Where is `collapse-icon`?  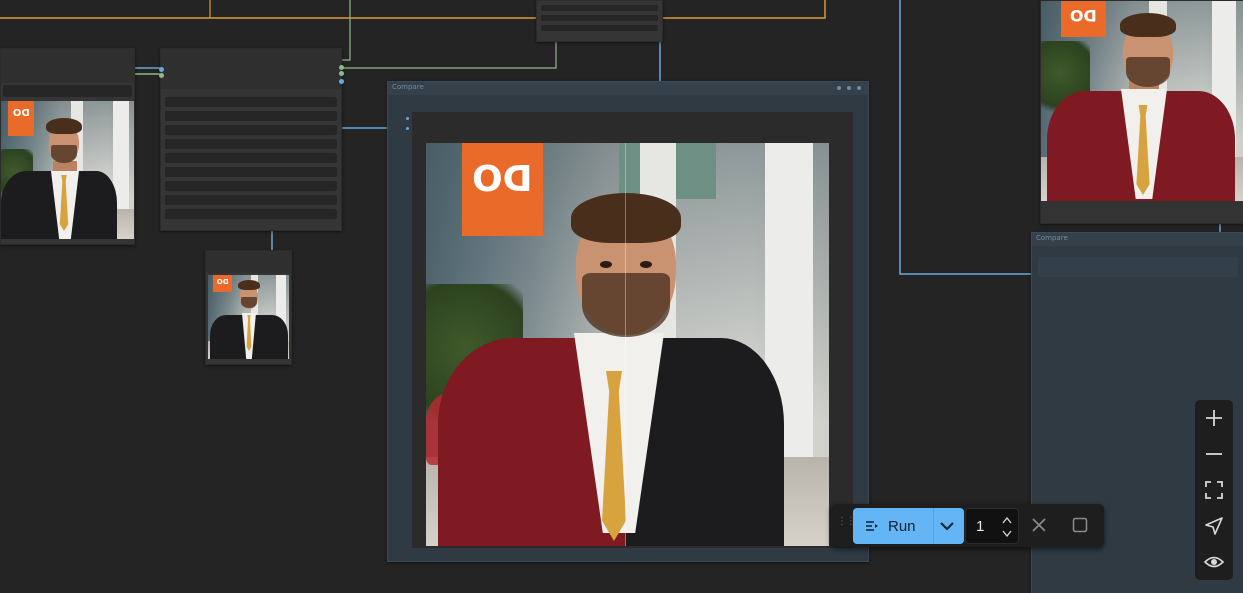
collapse-icon is located at coordinates (839, 88).